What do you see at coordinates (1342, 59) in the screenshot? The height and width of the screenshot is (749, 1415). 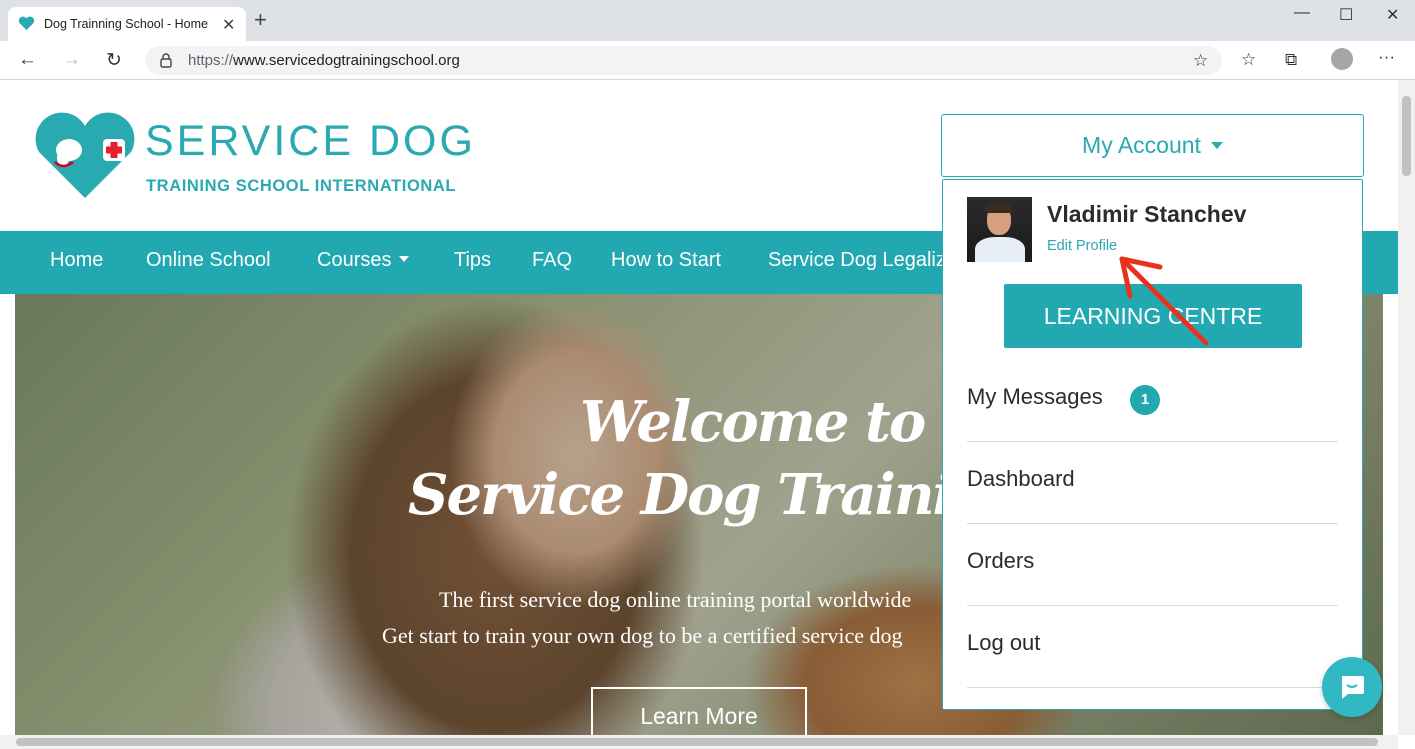 I see `profile-icon` at bounding box center [1342, 59].